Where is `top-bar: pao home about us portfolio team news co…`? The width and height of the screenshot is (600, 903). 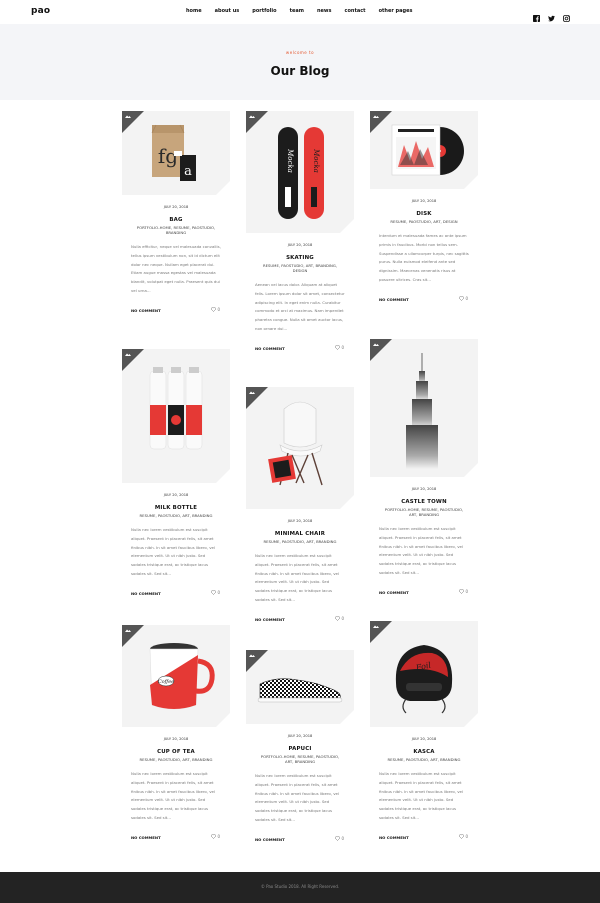
top-bar: pao home about us portfolio team news co… is located at coordinates (300, 12).